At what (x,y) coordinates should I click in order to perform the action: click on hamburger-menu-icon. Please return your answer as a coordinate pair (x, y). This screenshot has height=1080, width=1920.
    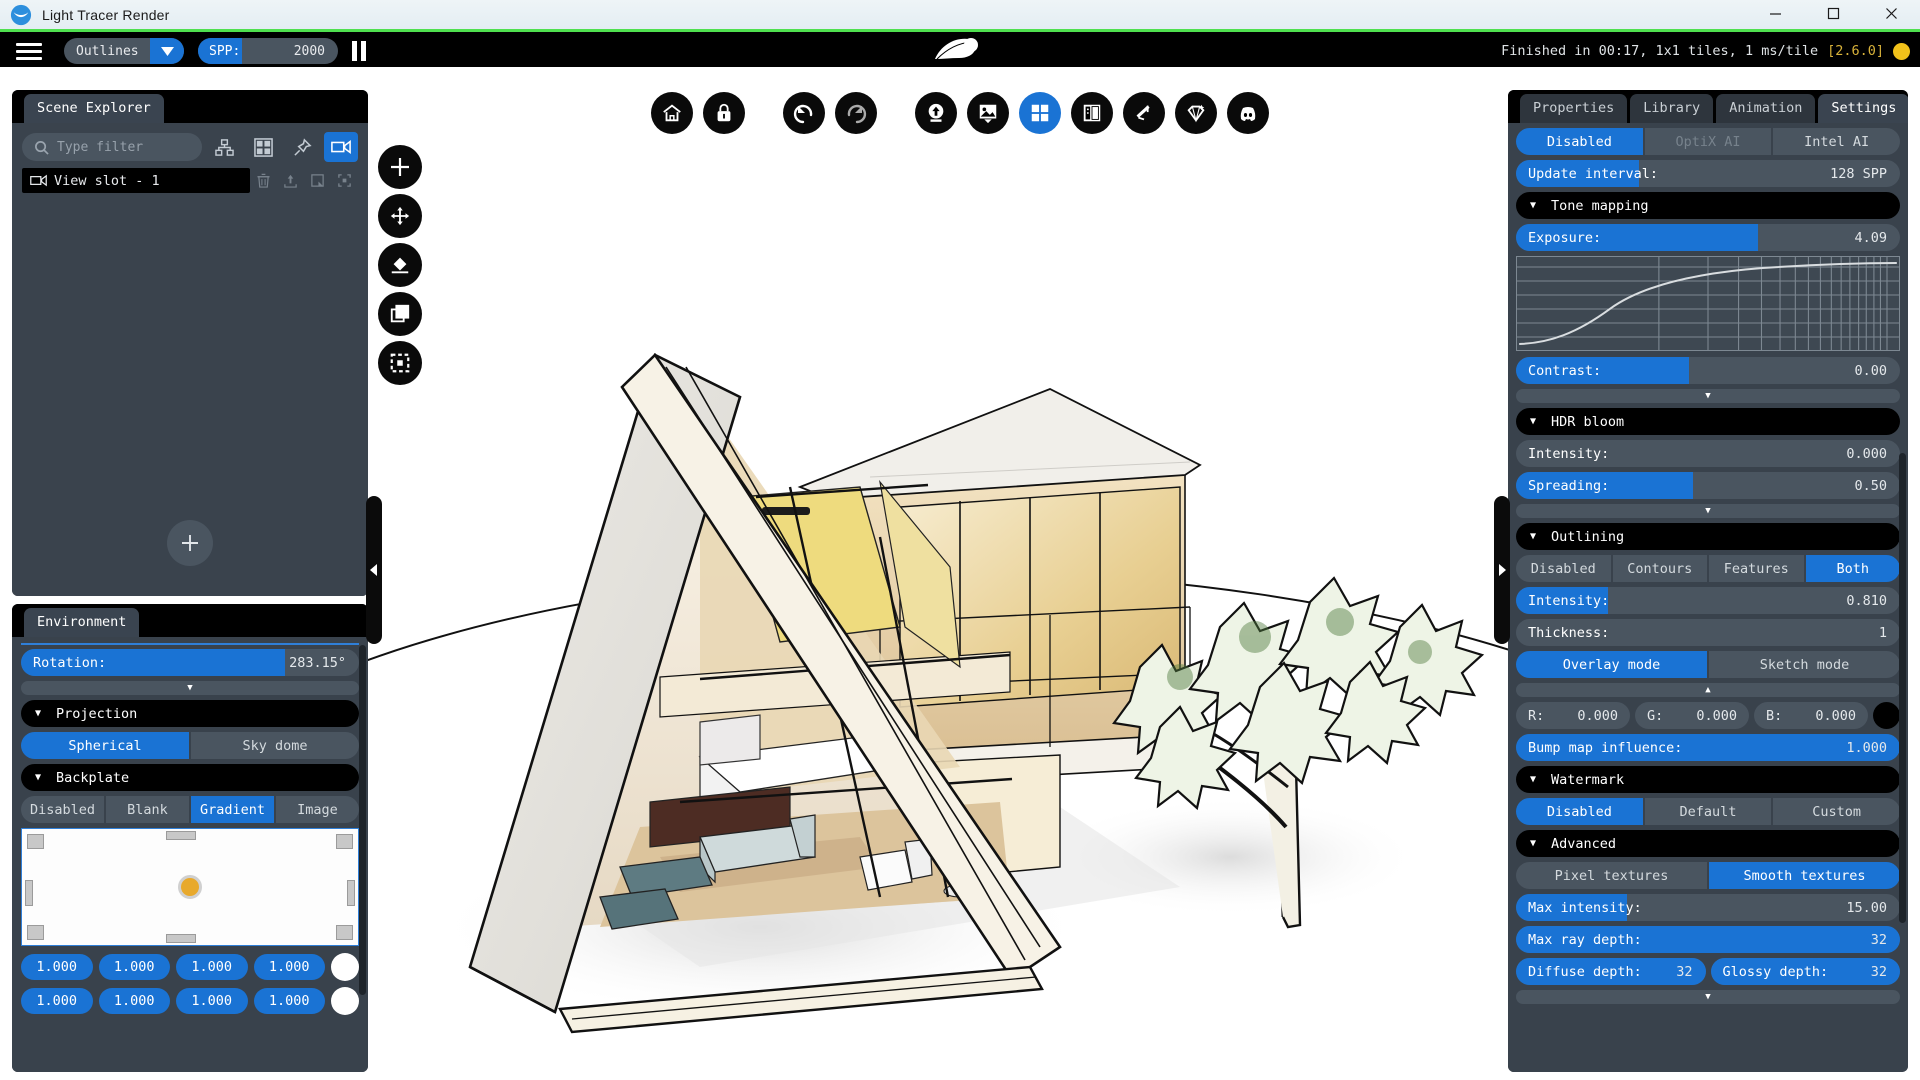
    Looking at the image, I should click on (29, 51).